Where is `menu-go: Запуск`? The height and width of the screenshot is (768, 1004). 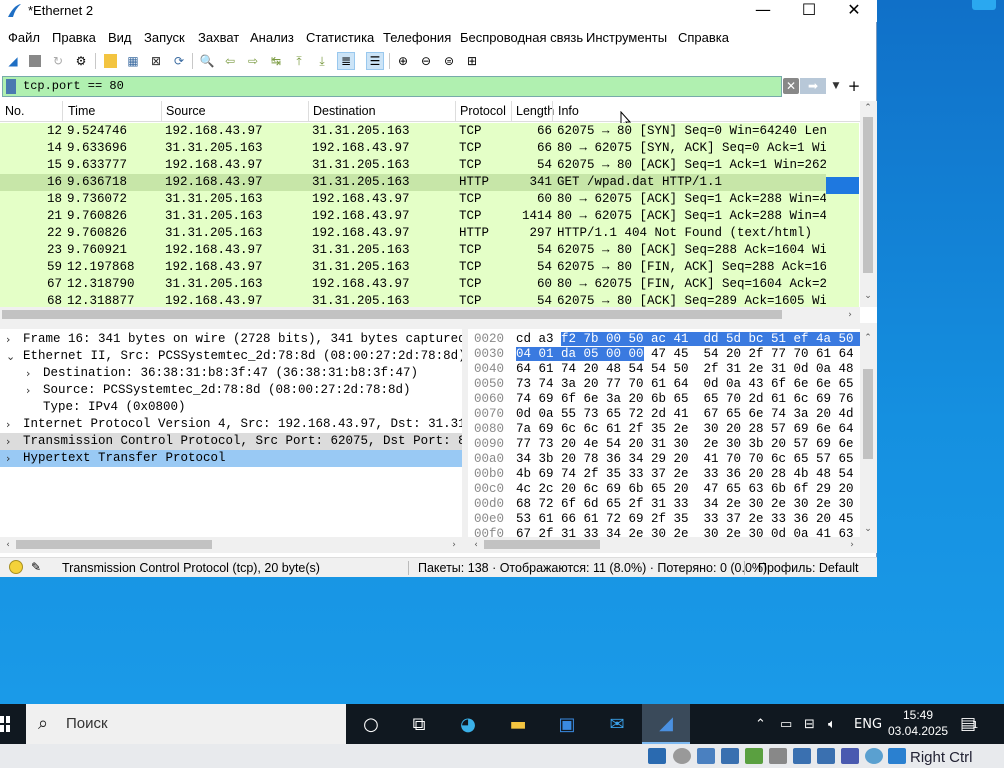 menu-go: Запуск is located at coordinates (164, 37).